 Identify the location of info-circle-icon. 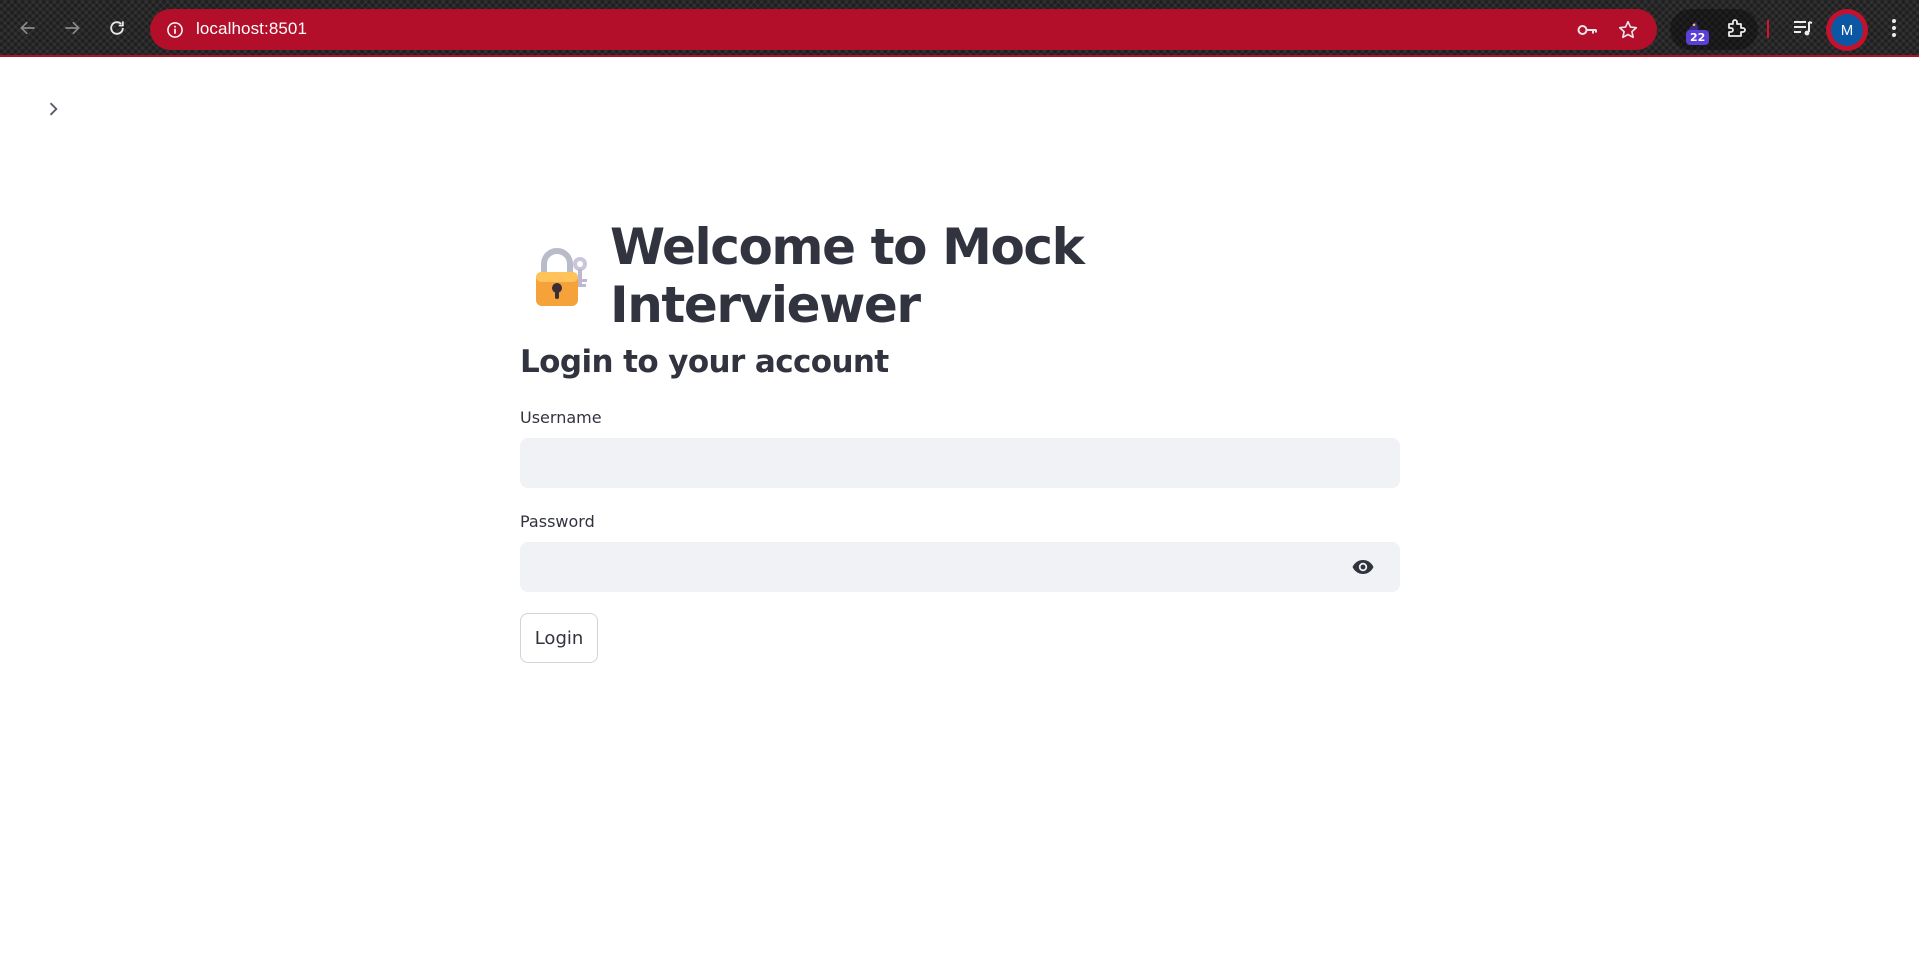
(175, 30).